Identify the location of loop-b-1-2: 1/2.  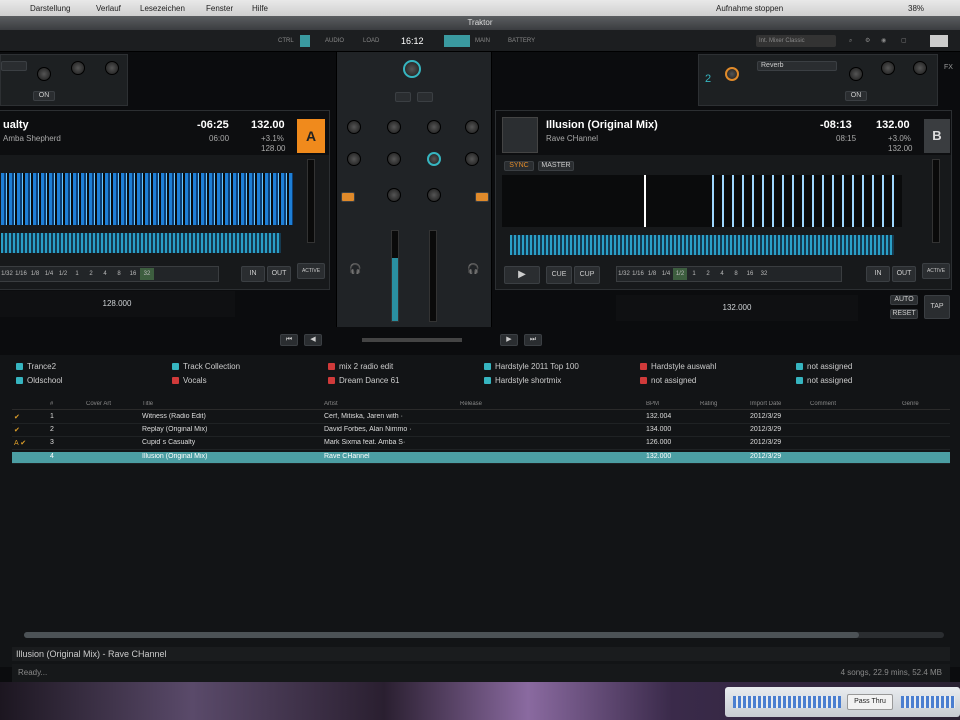
(680, 274).